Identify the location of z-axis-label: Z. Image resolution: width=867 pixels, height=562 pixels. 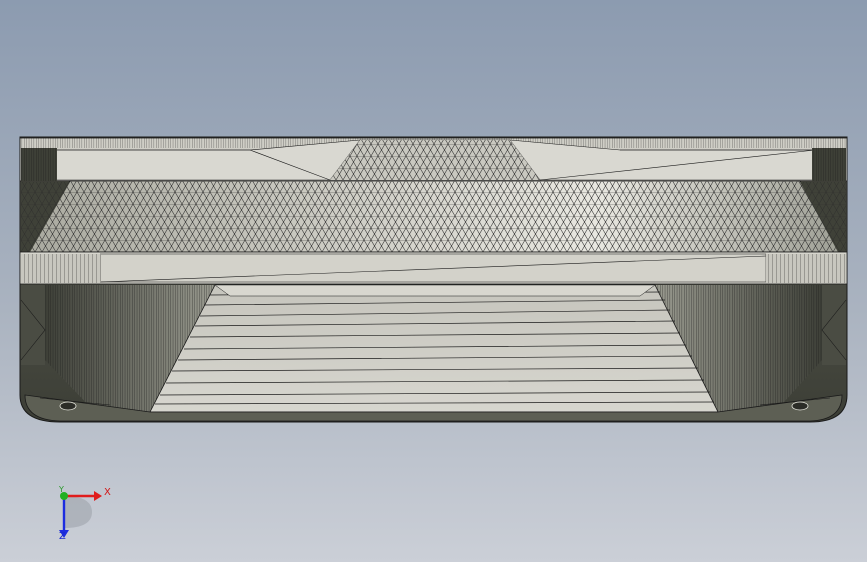
(62, 536).